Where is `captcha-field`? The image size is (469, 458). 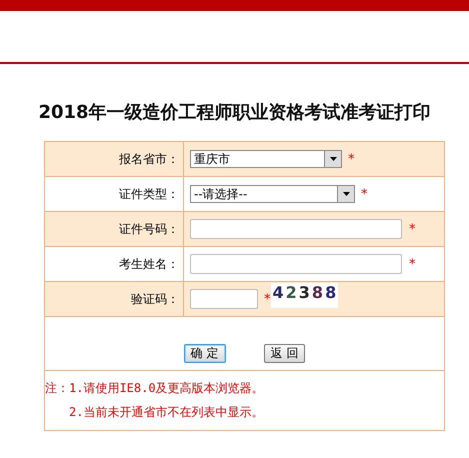
captcha-field is located at coordinates (224, 299).